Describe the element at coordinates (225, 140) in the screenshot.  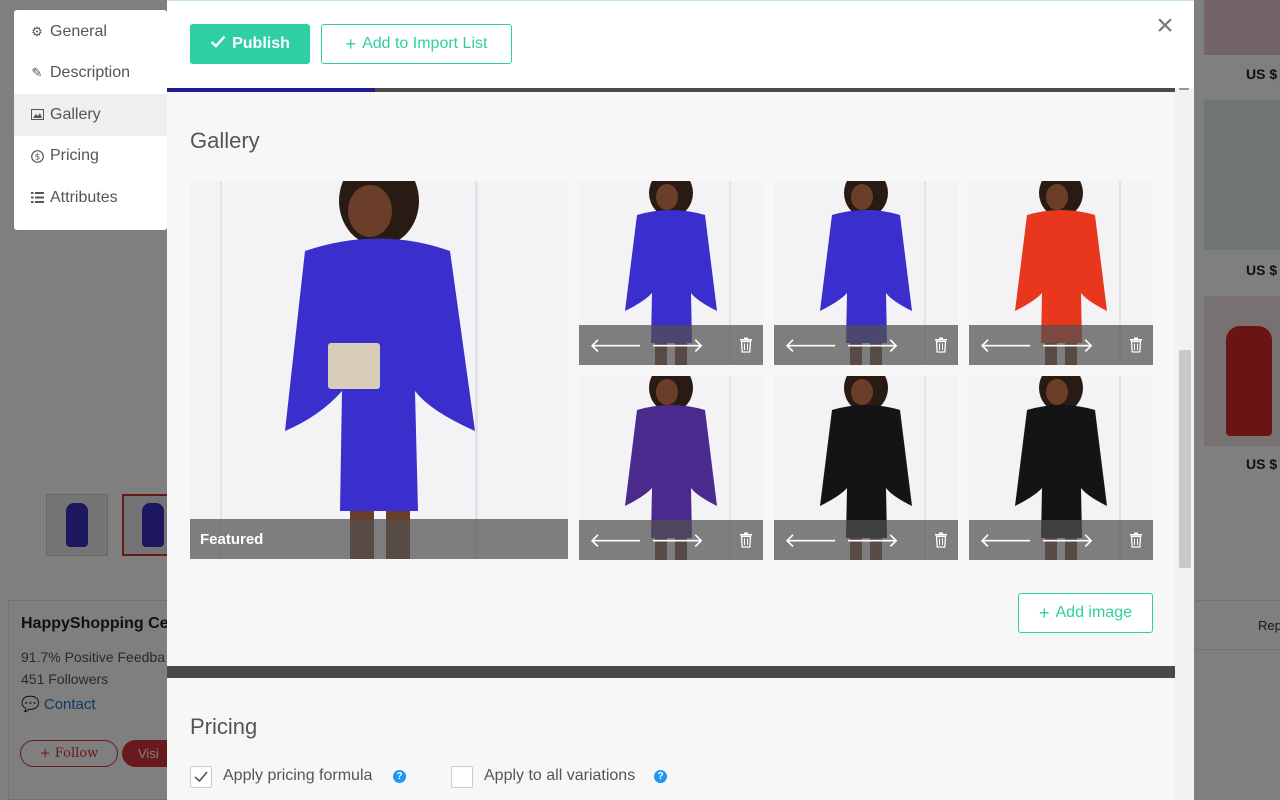
I see `gallery-title: Gallery` at that location.